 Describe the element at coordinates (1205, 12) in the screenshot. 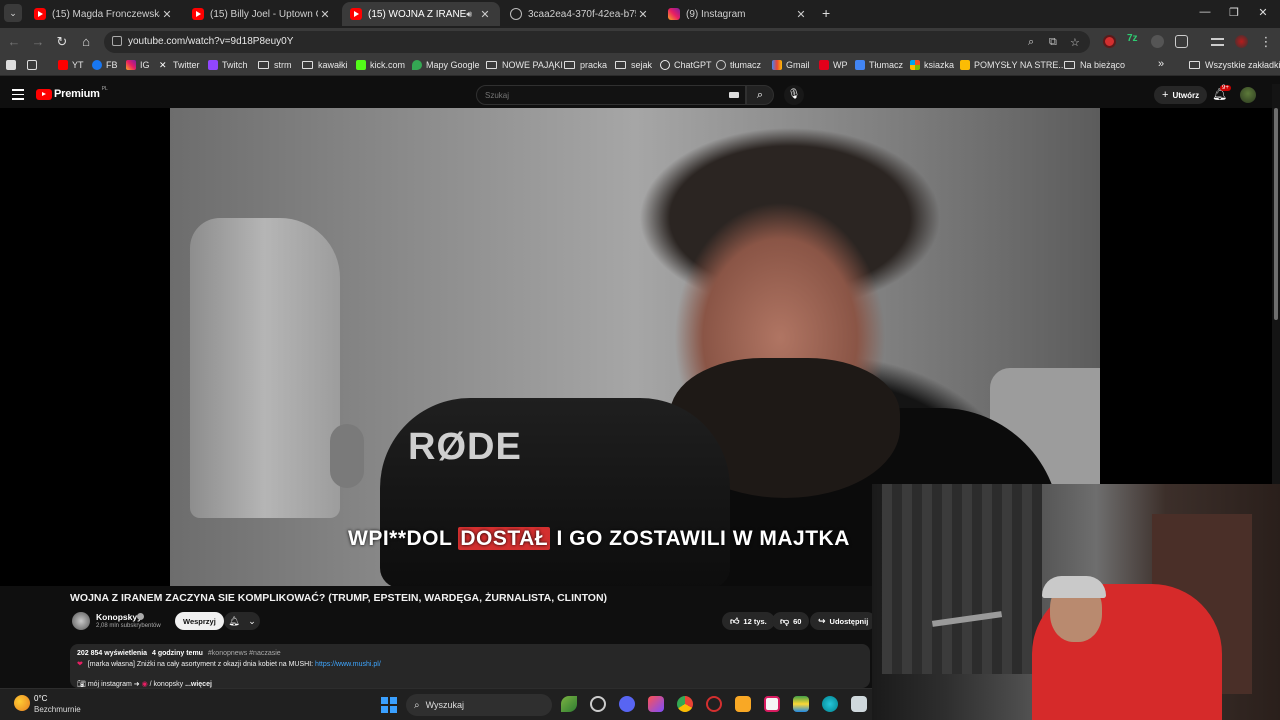

I see `minimize-icon: —` at that location.